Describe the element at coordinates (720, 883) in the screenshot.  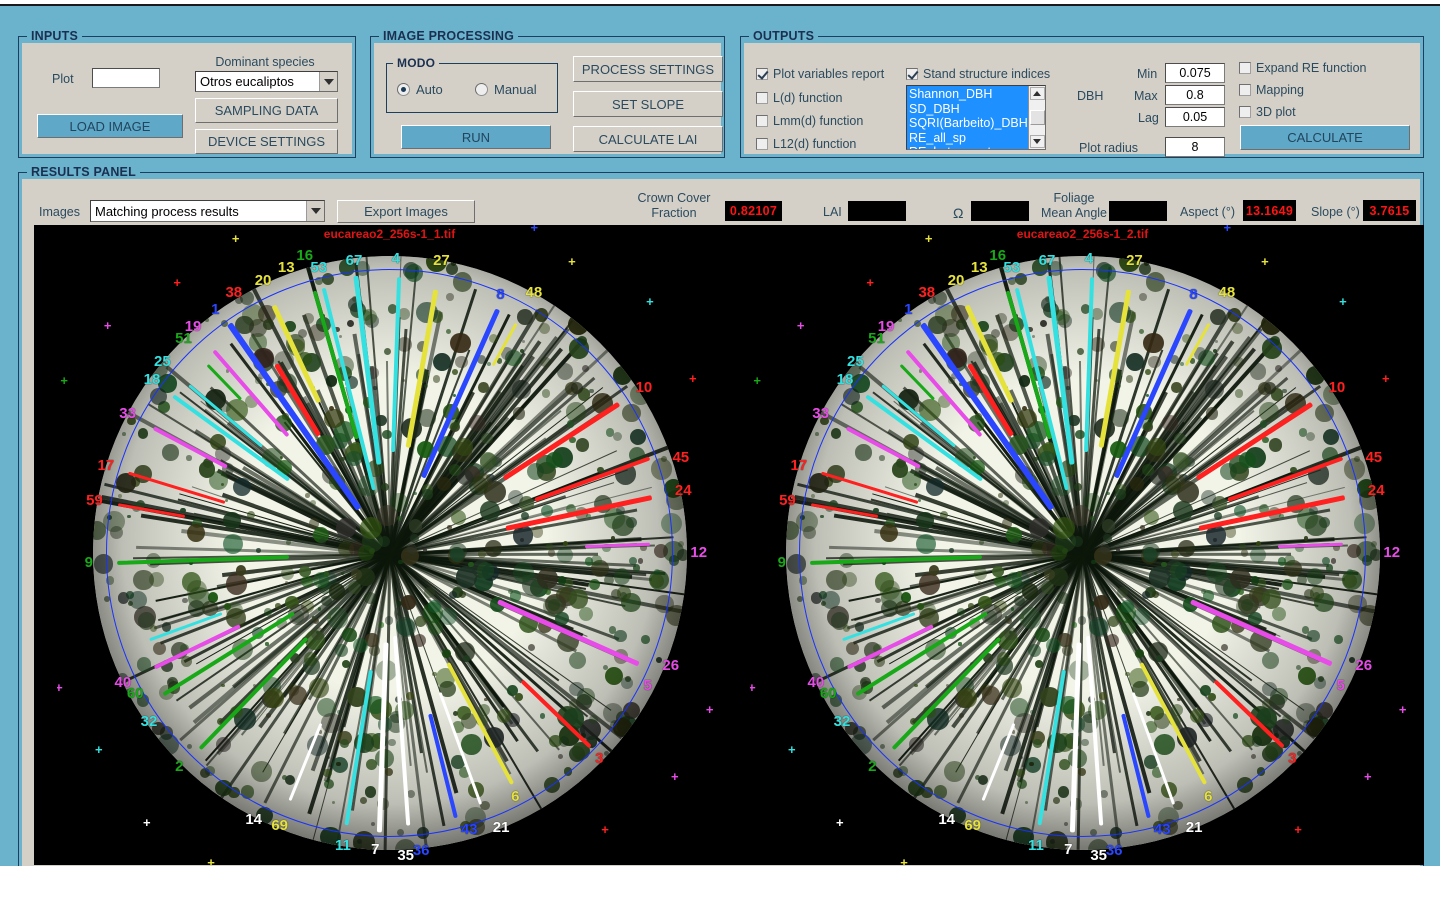
I see `window-bottom-strip` at that location.